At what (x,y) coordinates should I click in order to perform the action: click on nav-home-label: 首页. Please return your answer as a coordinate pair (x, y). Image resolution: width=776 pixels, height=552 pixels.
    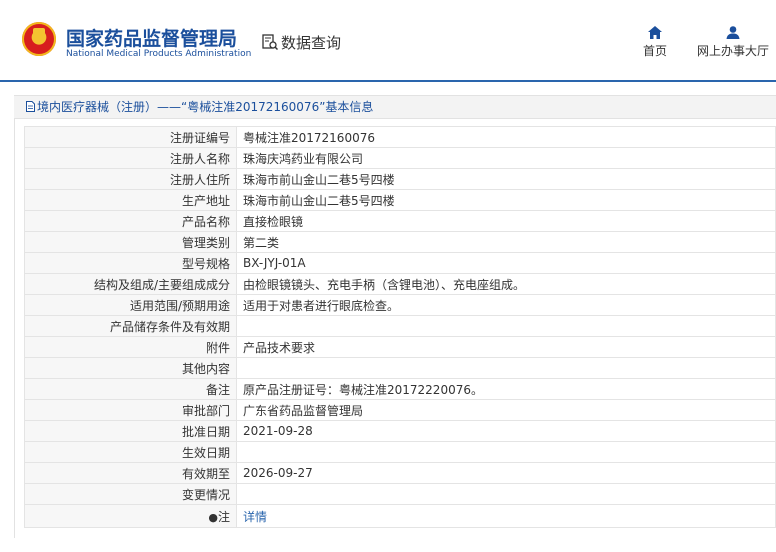
    Looking at the image, I should click on (655, 51).